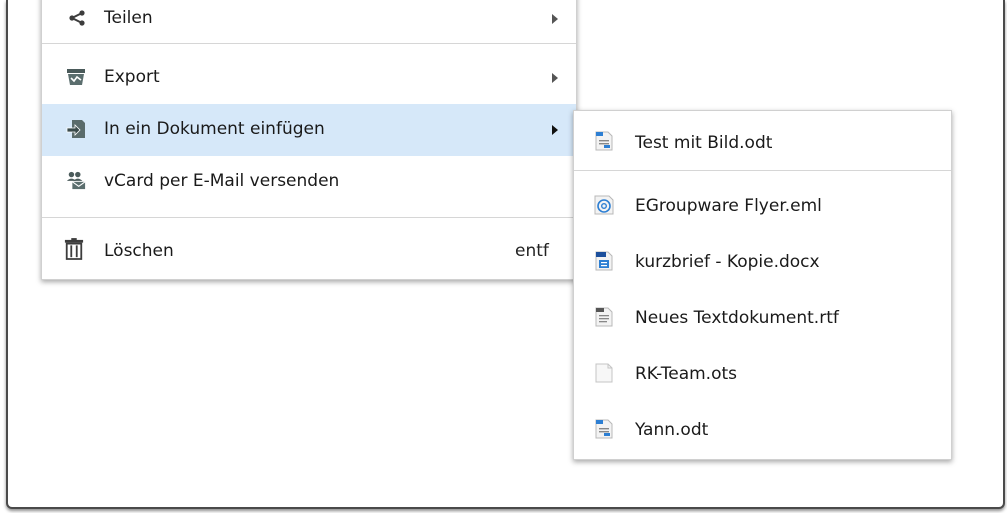 The image size is (1007, 513). What do you see at coordinates (222, 181) in the screenshot?
I see `menu-item-label: vCard per E-Mail versenden` at bounding box center [222, 181].